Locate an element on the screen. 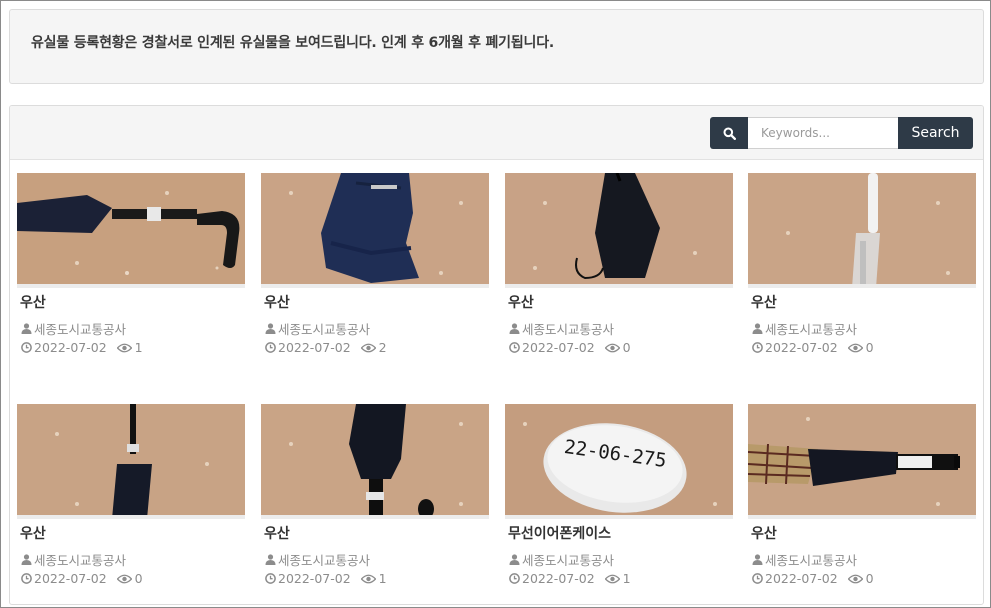 Image resolution: width=991 pixels, height=608 pixels. search-bar: Search is located at coordinates (841, 133).